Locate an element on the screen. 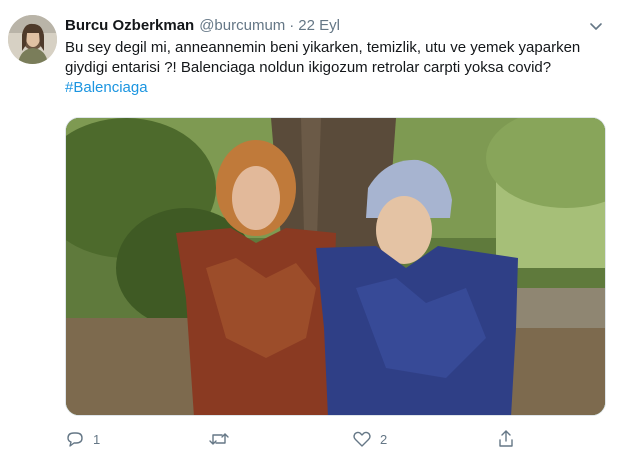 The image size is (640, 457). share-button is located at coordinates (506, 439).